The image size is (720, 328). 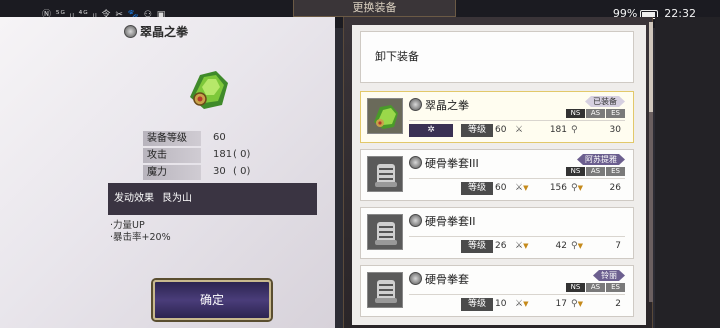 I want to click on sword-icon: ⚔, so click(x=519, y=130).